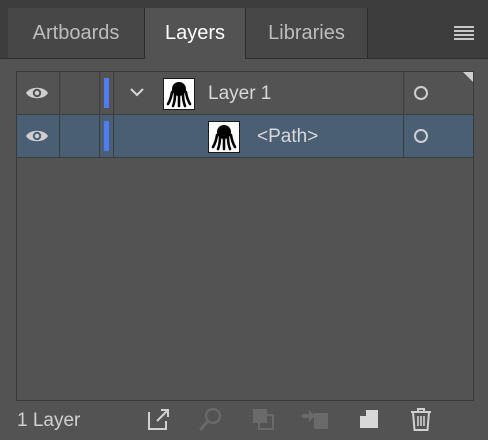 This screenshot has width=488, height=440. I want to click on move-to-layer-icon, so click(314, 419).